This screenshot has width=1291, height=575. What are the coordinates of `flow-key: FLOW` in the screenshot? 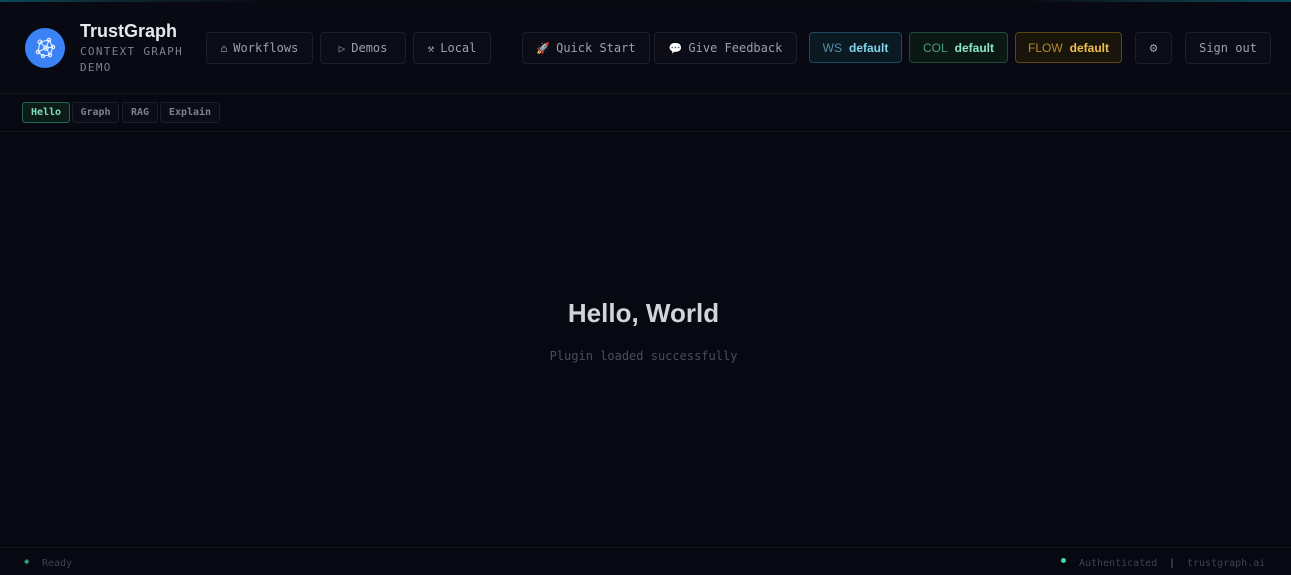 It's located at (1045, 47).